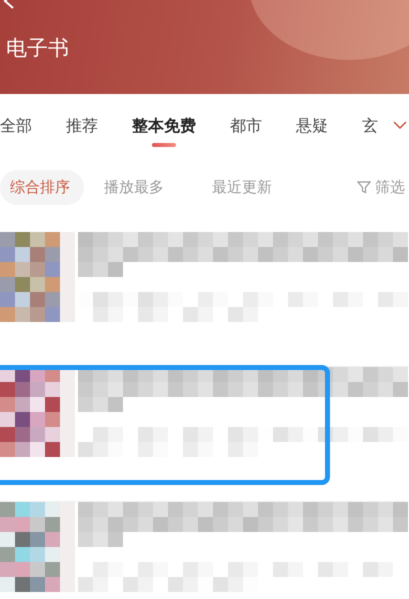 This screenshot has height=599, width=409. Describe the element at coordinates (16, 125) in the screenshot. I see `category-tab: 全部` at that location.